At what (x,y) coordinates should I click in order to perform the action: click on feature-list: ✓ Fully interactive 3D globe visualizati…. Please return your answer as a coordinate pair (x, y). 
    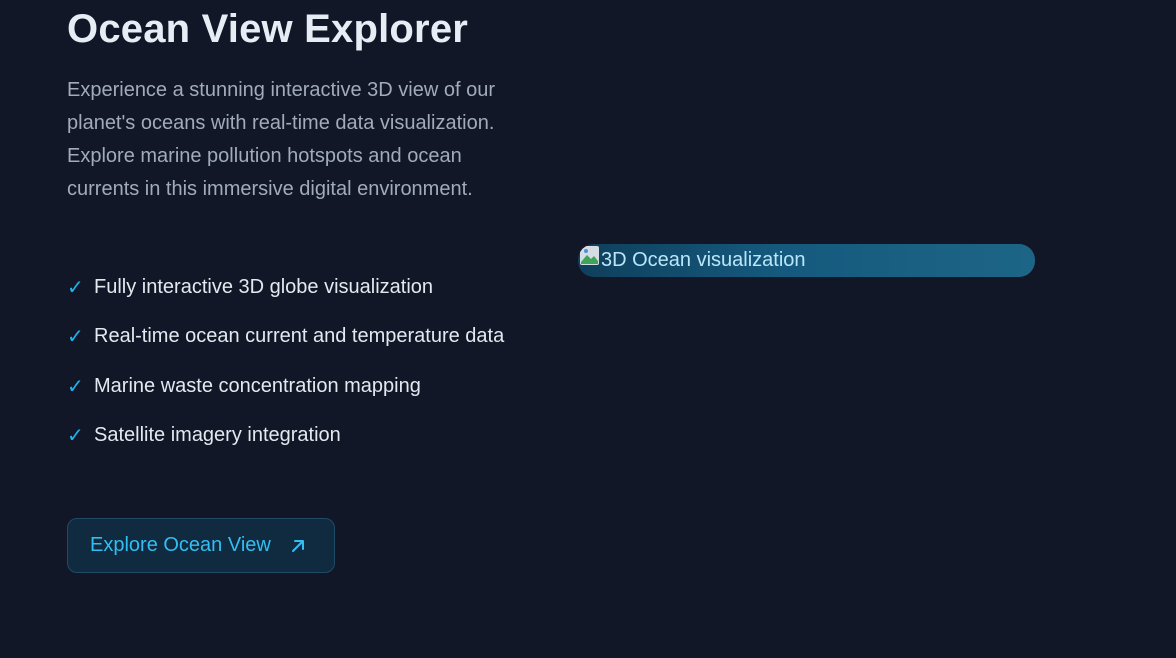
    Looking at the image, I should click on (297, 369).